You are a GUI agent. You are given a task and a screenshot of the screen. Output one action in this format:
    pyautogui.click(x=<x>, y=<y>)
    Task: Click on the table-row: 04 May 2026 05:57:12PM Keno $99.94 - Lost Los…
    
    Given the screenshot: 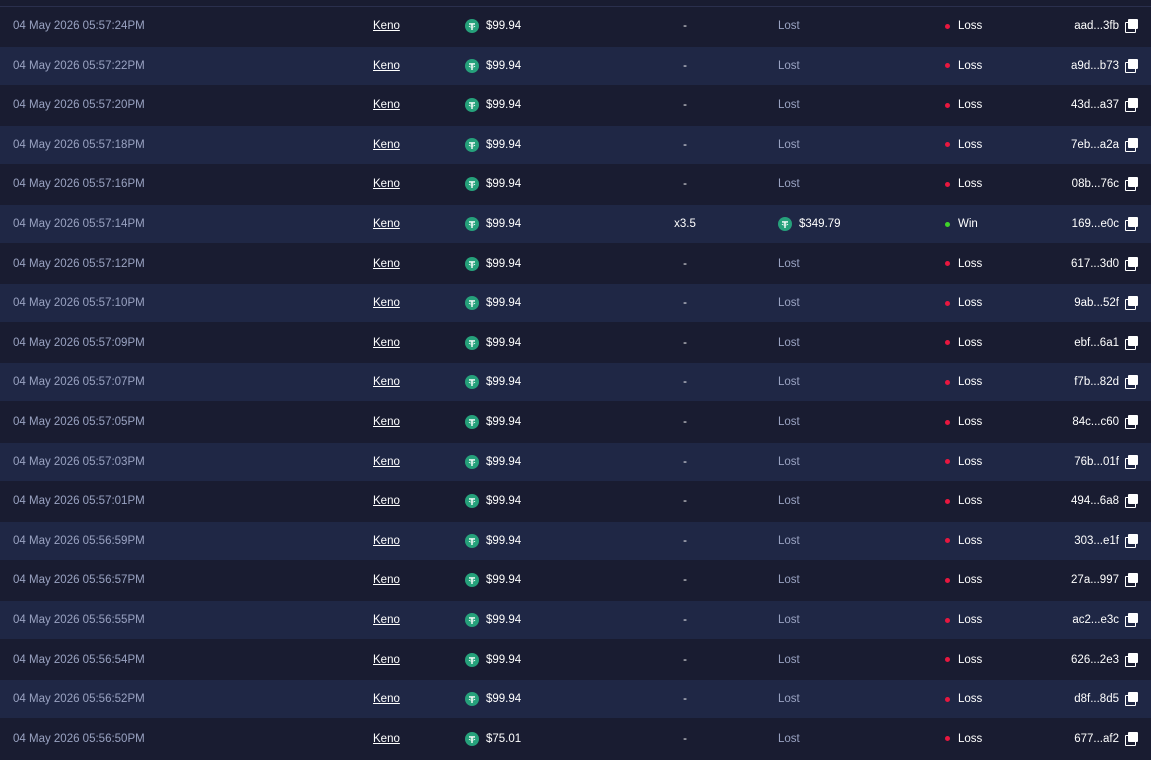 What is the action you would take?
    pyautogui.click(x=575, y=263)
    